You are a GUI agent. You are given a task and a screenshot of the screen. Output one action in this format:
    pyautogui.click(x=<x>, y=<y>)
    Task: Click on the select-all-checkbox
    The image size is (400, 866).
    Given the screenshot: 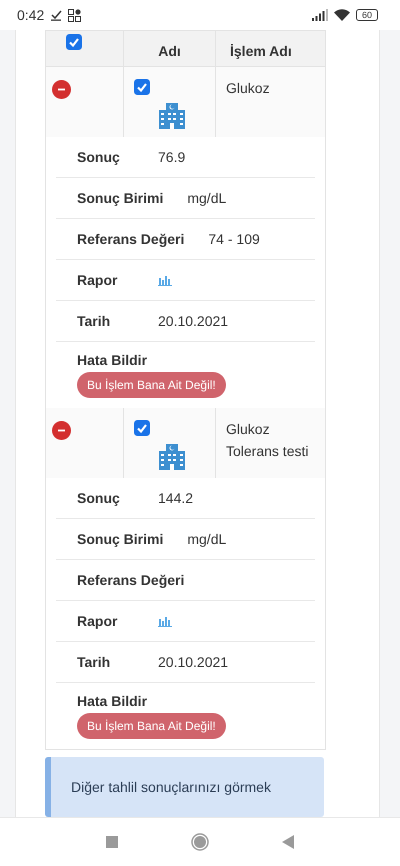 What is the action you would take?
    pyautogui.click(x=74, y=42)
    